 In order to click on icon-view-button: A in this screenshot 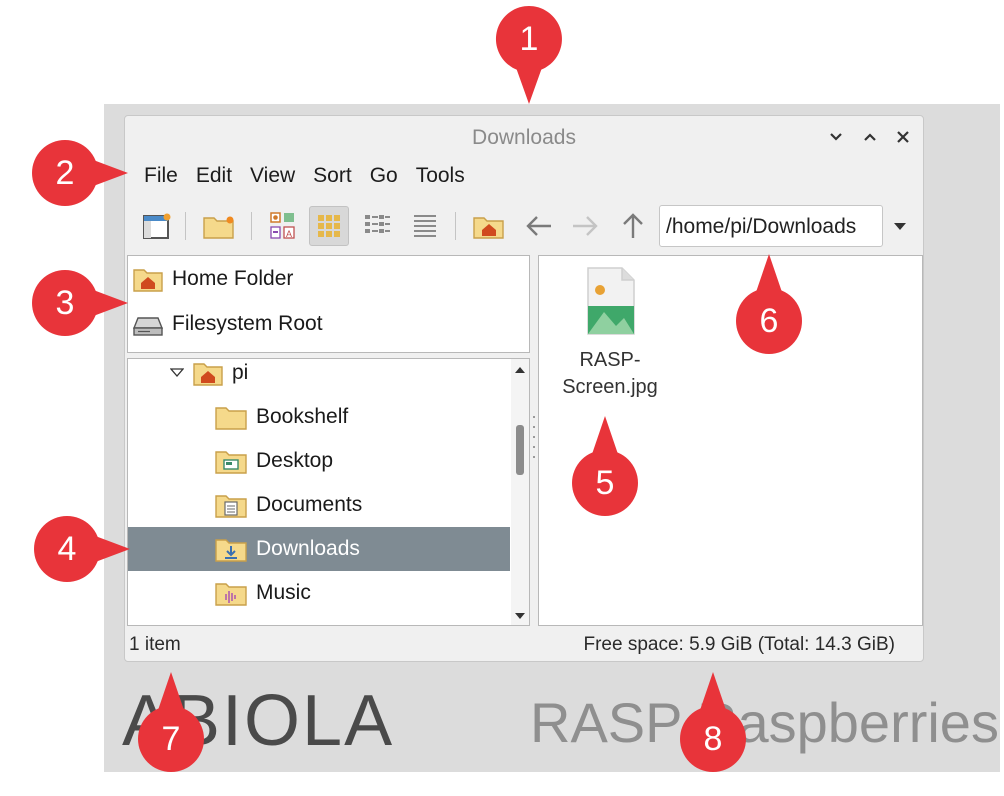, I will do `click(283, 226)`.